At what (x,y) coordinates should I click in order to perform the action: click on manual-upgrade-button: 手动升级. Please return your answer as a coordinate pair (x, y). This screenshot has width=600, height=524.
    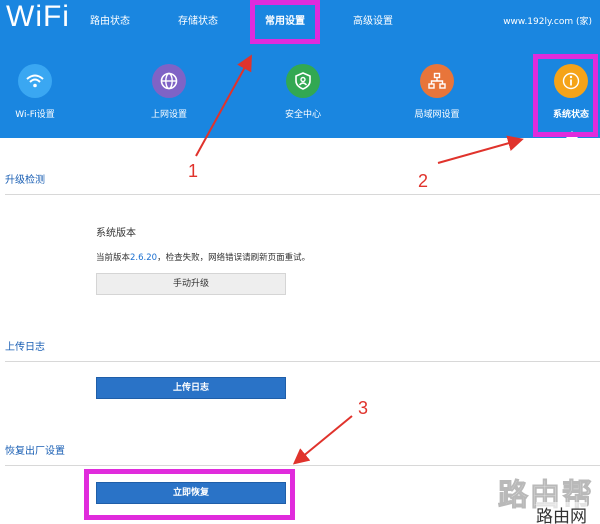
    Looking at the image, I should click on (191, 284).